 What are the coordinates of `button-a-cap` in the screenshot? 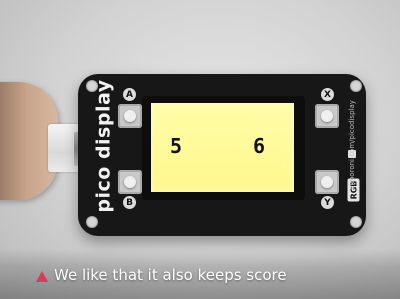 It's located at (130, 116).